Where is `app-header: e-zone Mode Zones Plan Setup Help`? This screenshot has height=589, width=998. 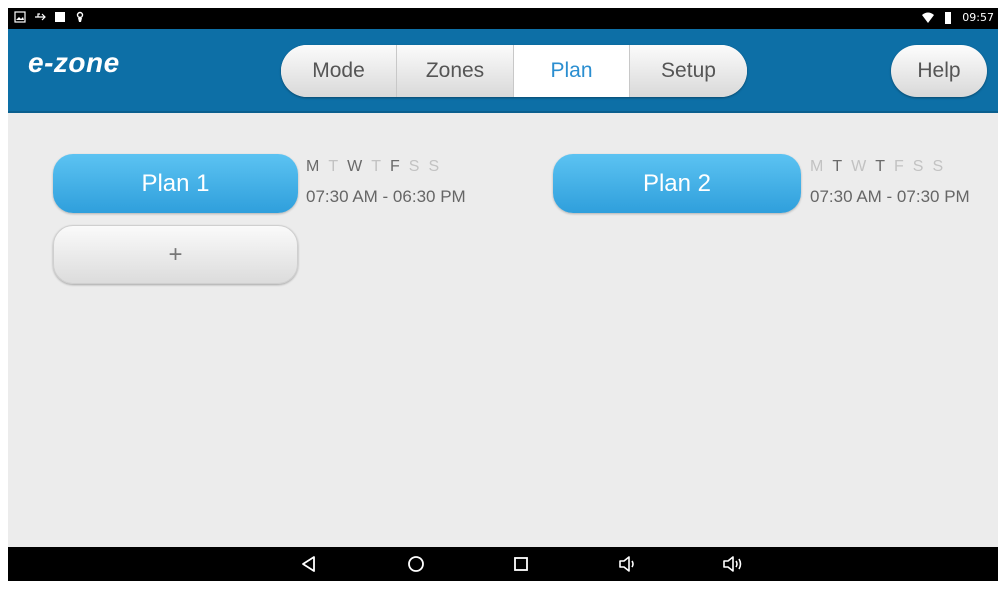
app-header: e-zone Mode Zones Plan Setup Help is located at coordinates (503, 71).